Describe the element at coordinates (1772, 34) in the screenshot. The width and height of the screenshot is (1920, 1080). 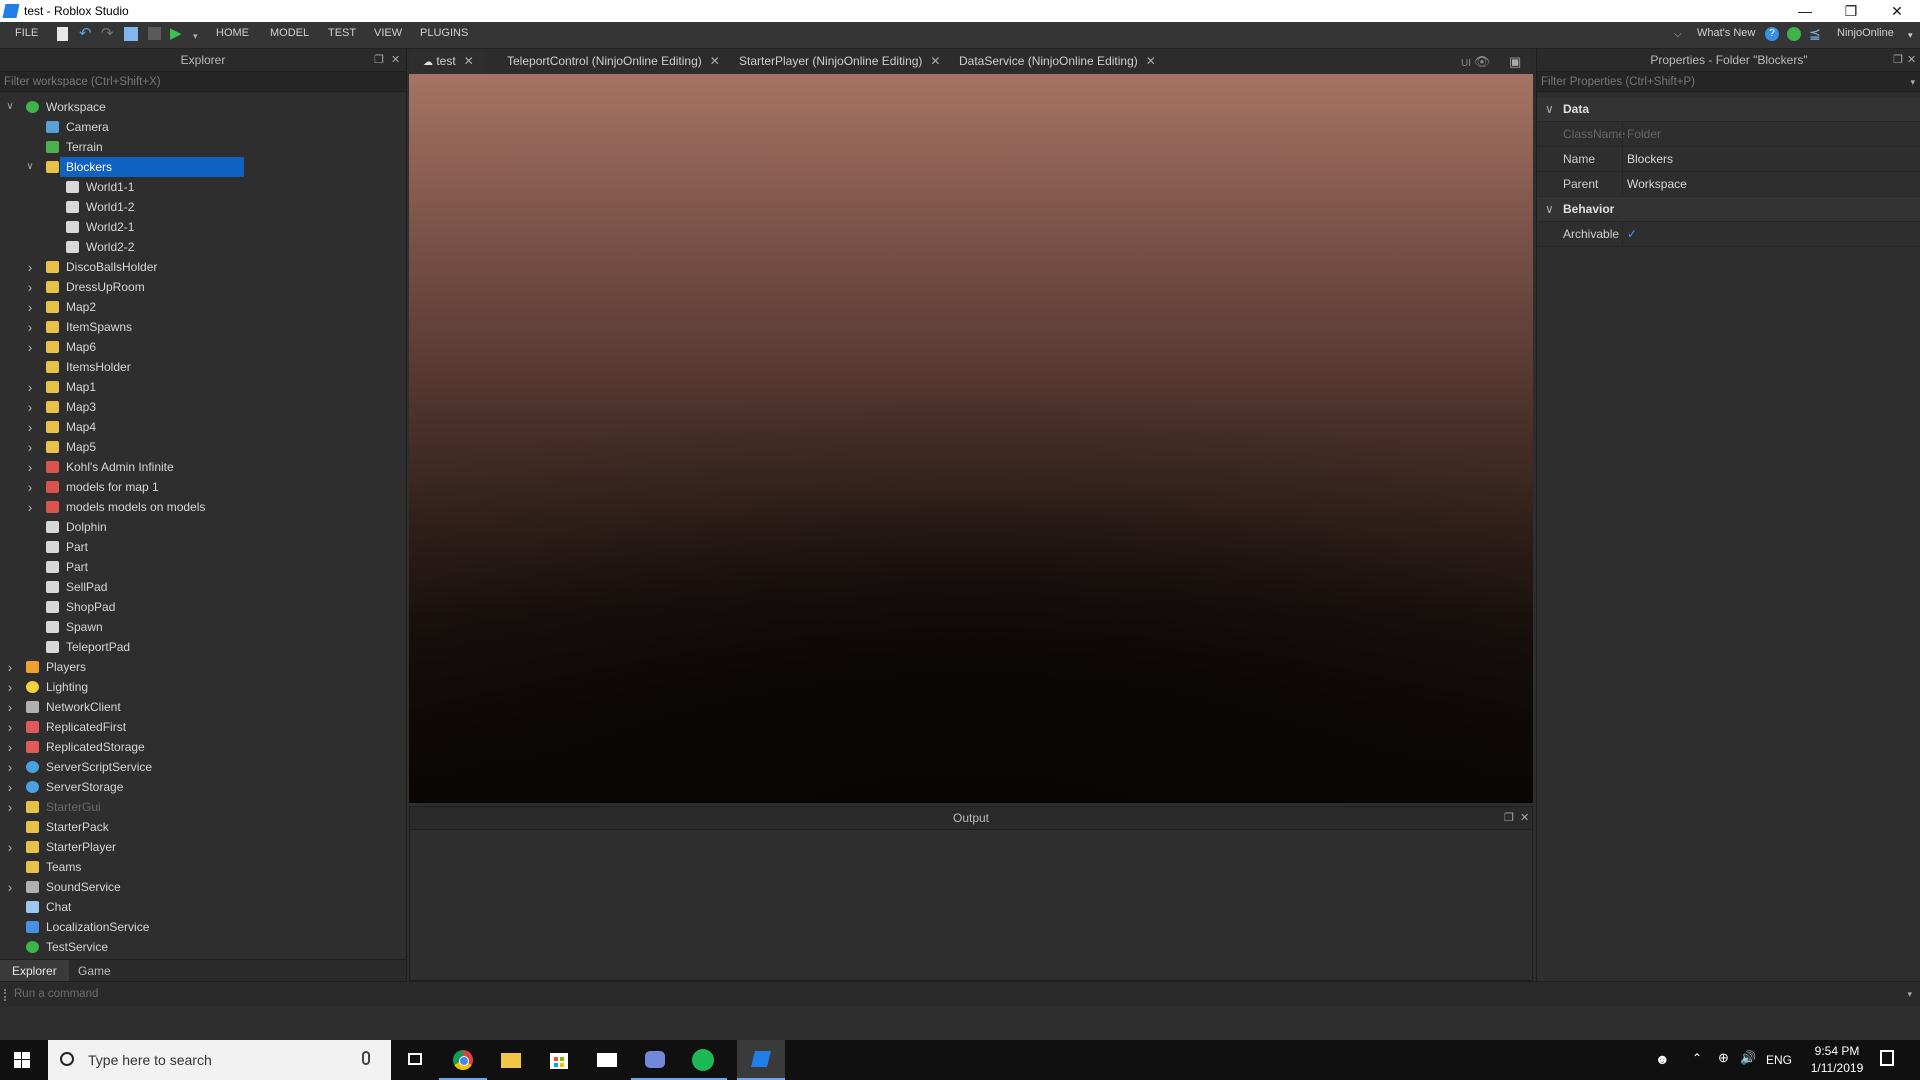
I see `help-icon: ?` at that location.